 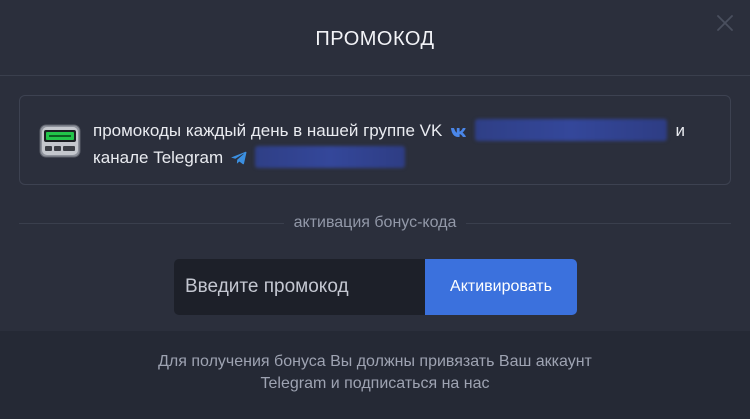 I want to click on vk-link-redacted, so click(x=570, y=130).